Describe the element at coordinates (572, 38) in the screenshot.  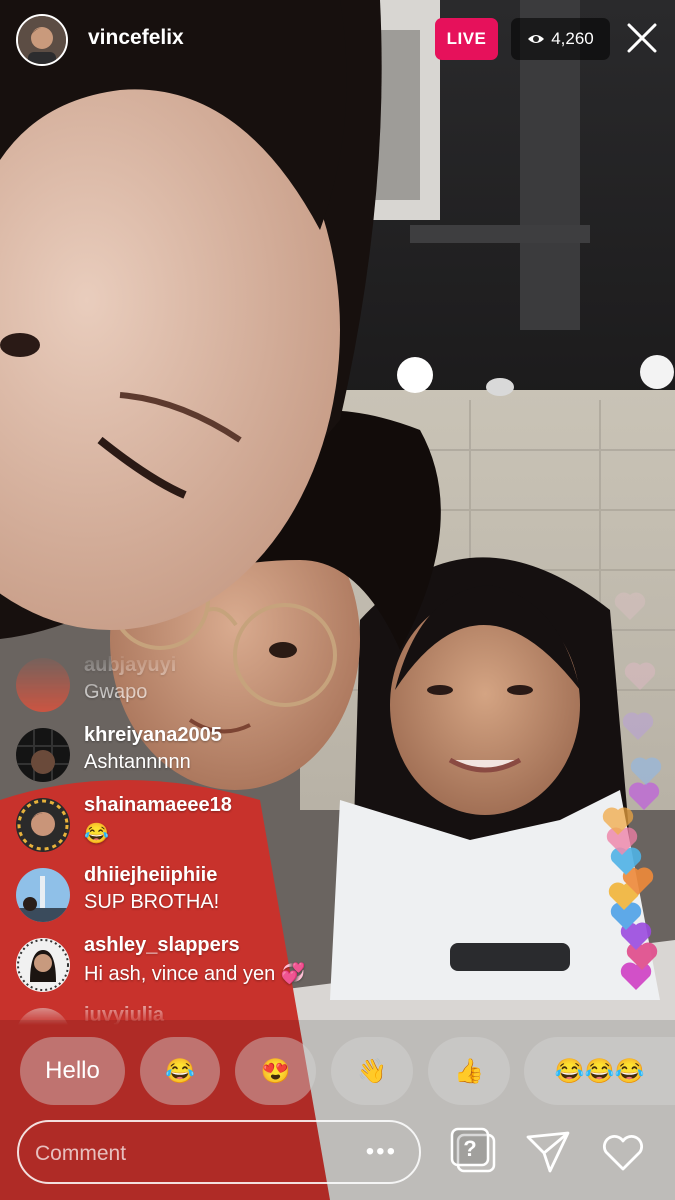
I see `viewer-count: 4,260` at that location.